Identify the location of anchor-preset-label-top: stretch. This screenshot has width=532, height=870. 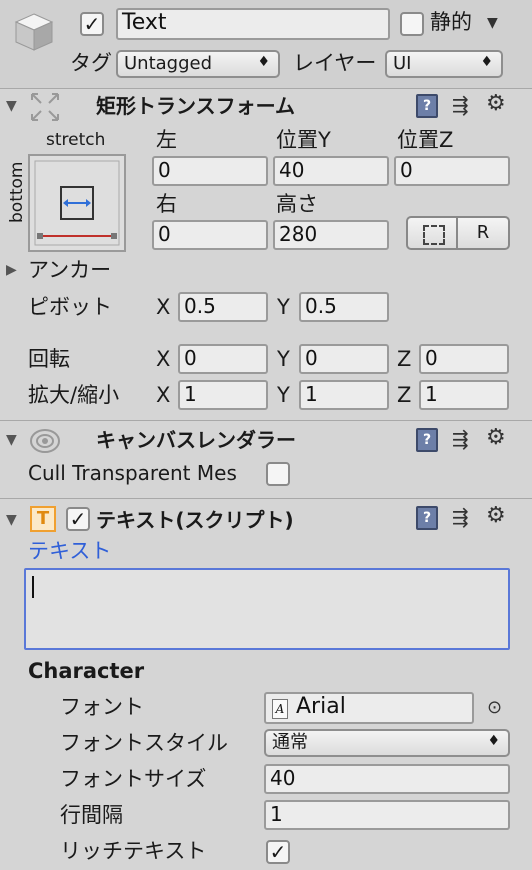
(76, 140).